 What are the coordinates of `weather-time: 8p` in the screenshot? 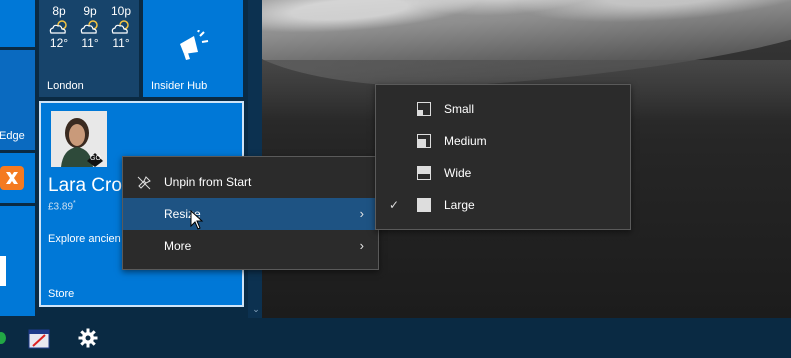 It's located at (59, 11).